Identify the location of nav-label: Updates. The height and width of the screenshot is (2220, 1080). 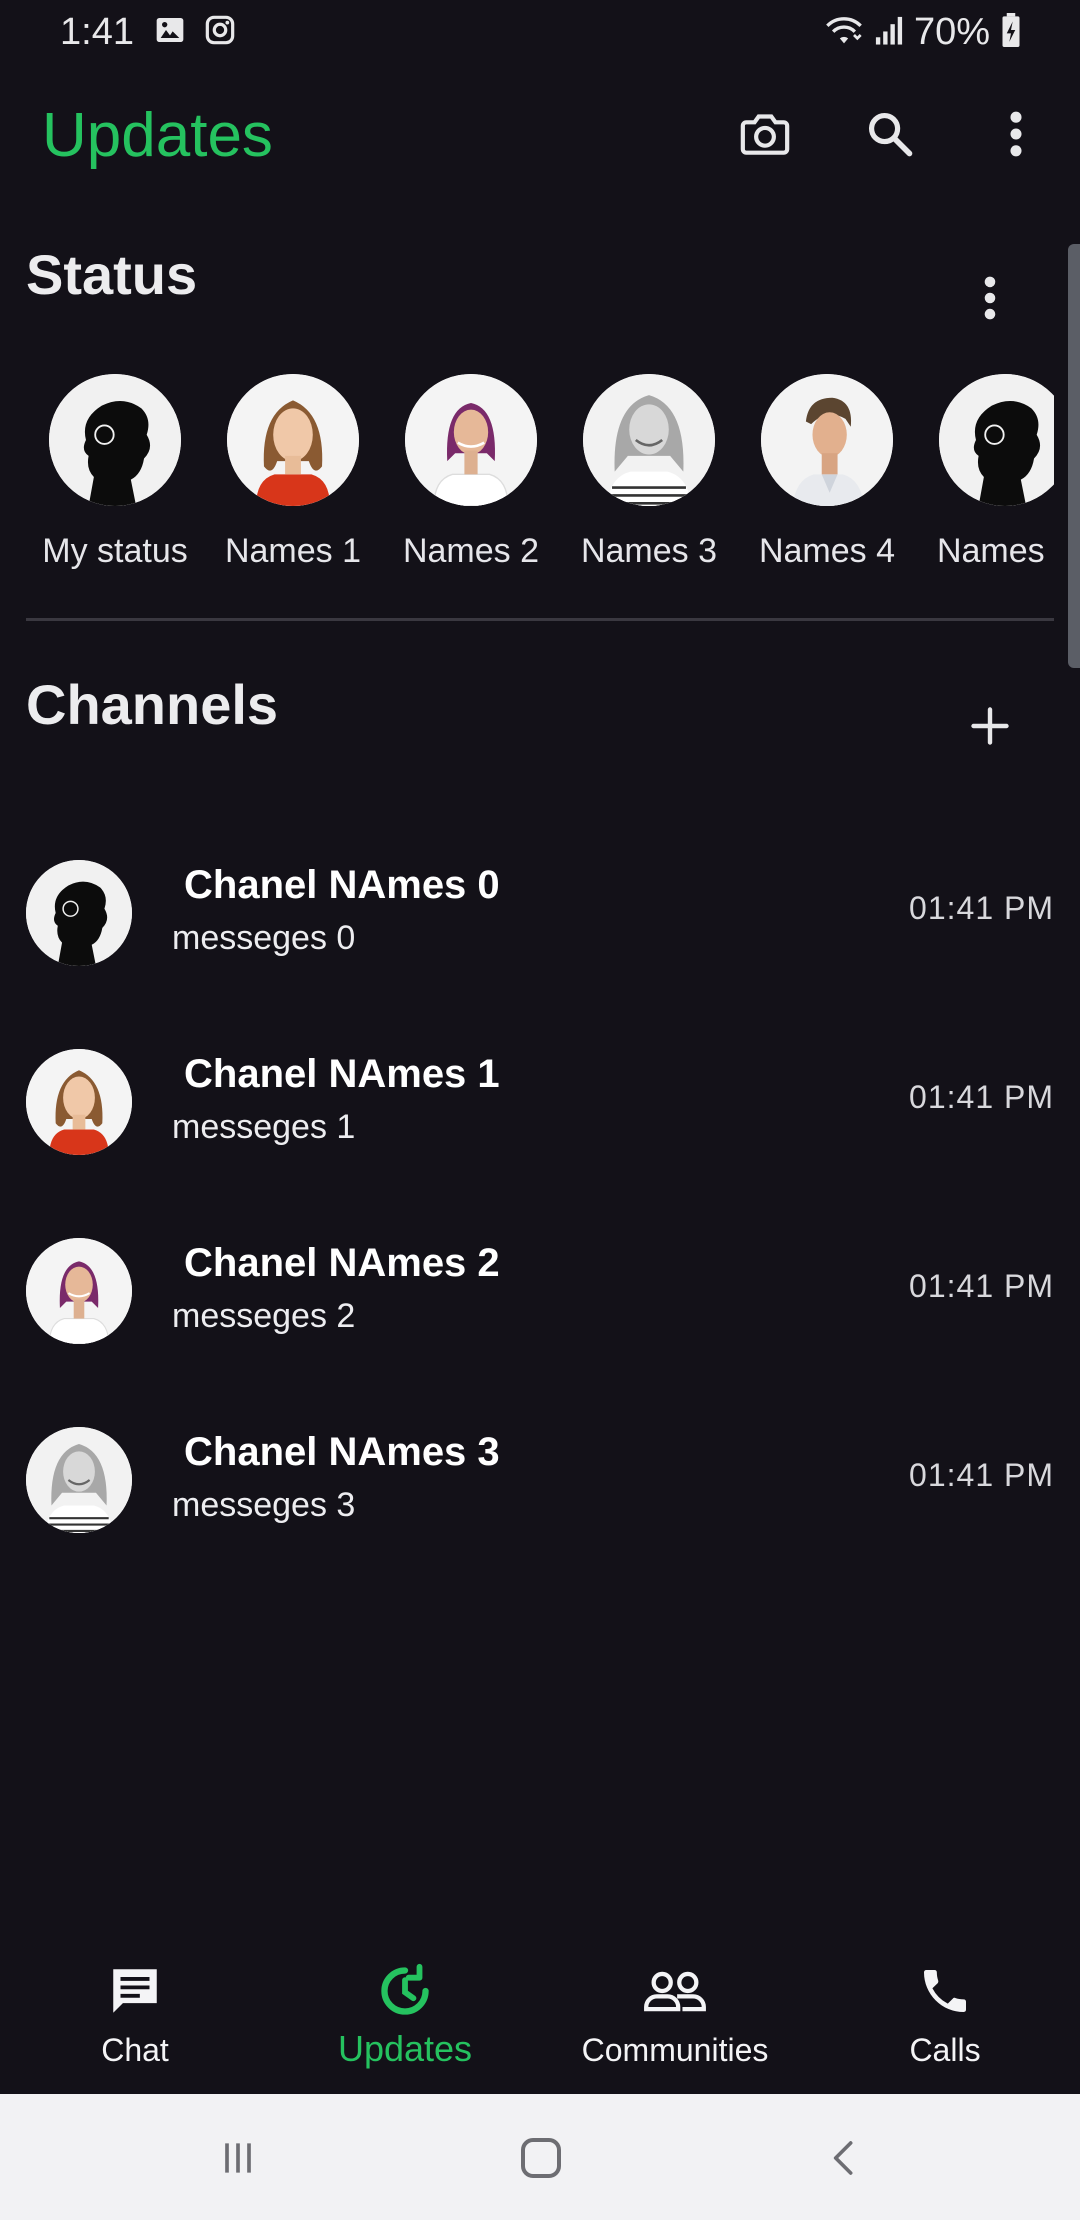
(405, 2048).